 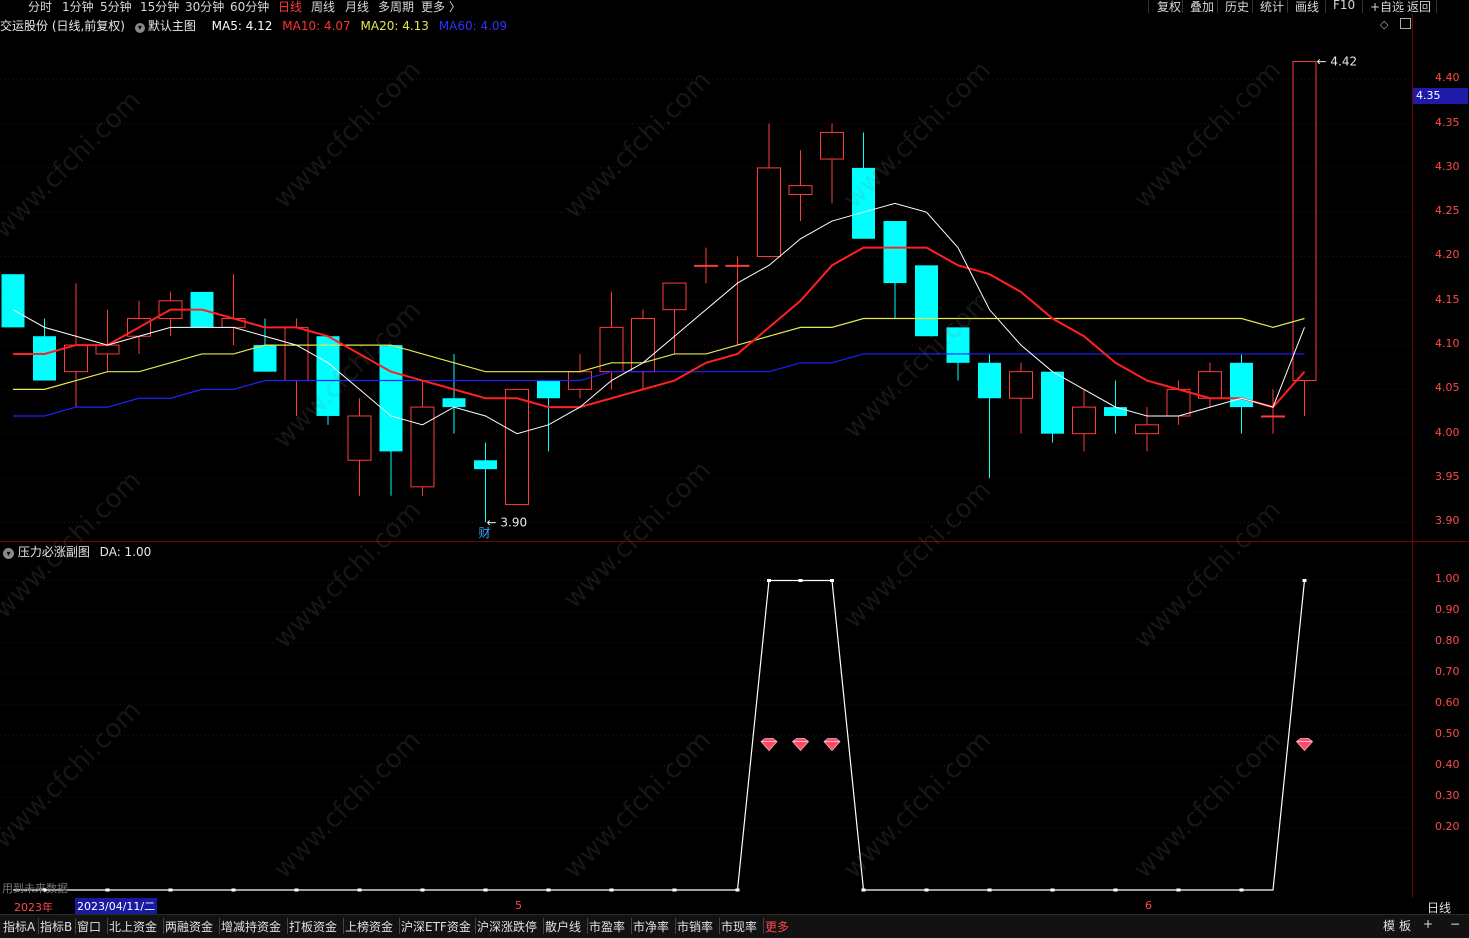 What do you see at coordinates (62, 26) in the screenshot?
I see `stock-title: 交运股份 (日线,前复权)` at bounding box center [62, 26].